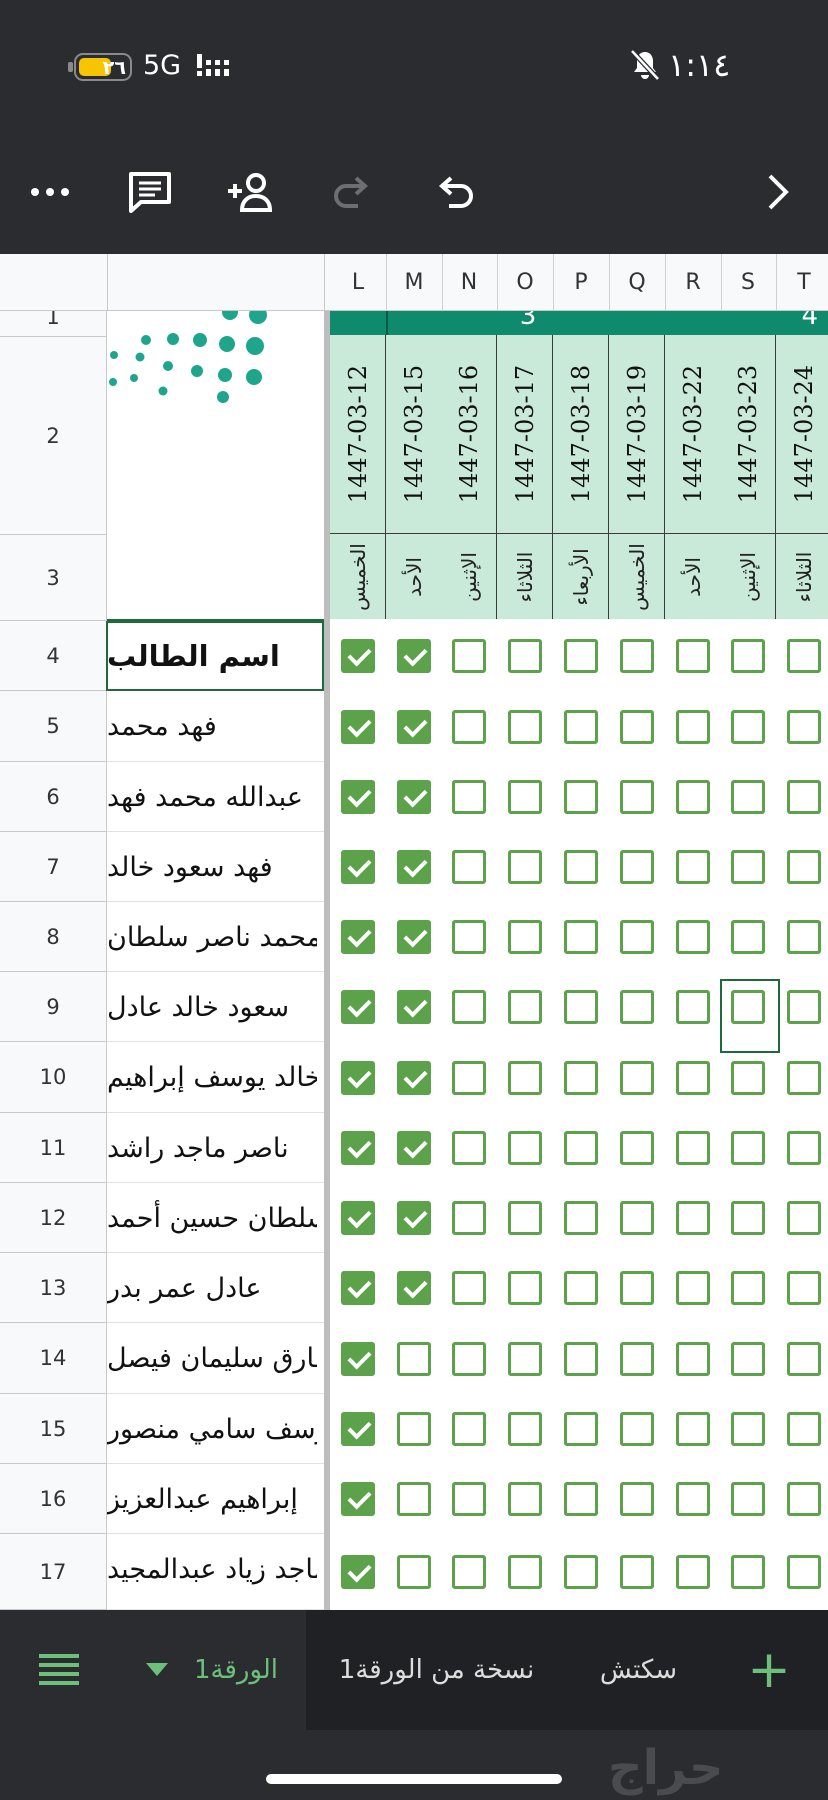  I want to click on date-cell: 1447-03-16, so click(469, 434).